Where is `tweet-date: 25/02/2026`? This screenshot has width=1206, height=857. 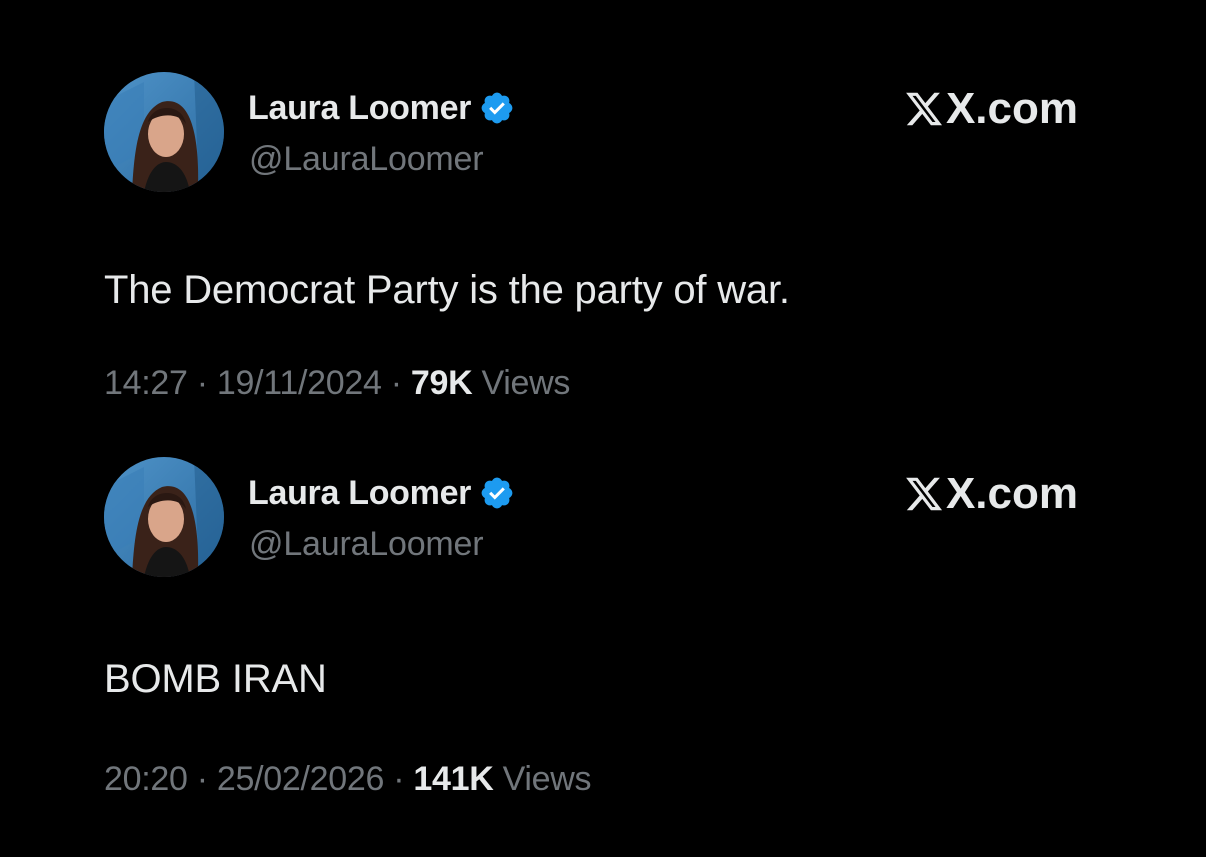 tweet-date: 25/02/2026 is located at coordinates (300, 779).